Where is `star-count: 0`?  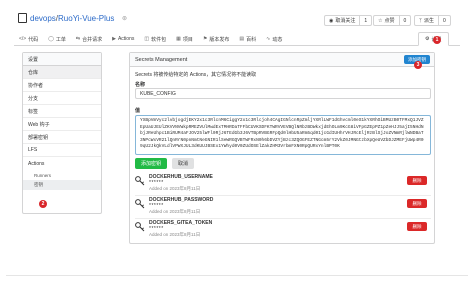
star-count: 0 is located at coordinates (404, 20).